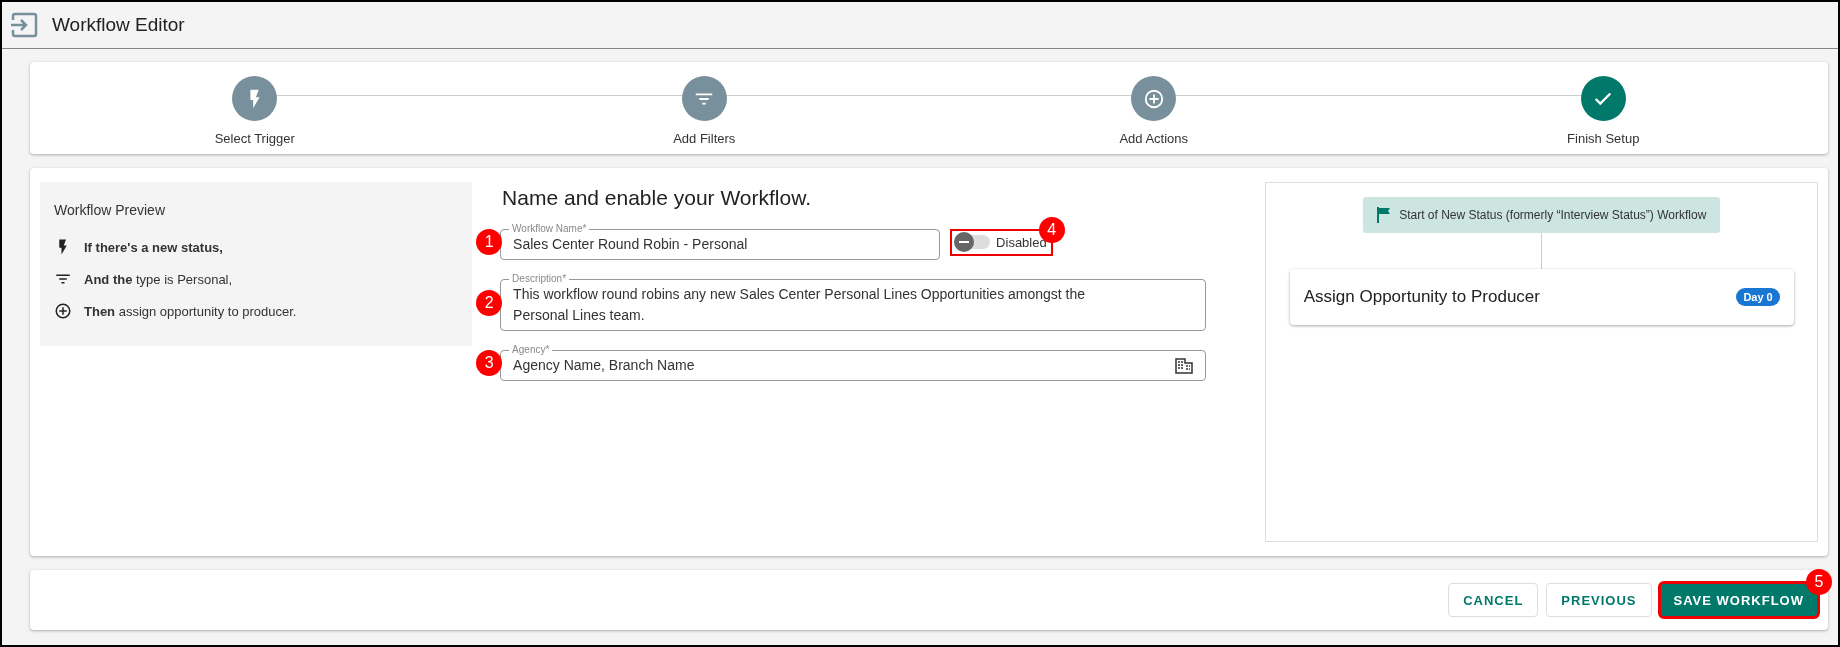 The height and width of the screenshot is (647, 1840). What do you see at coordinates (1553, 215) in the screenshot?
I see `start-node-text: Start of New Status (formerly “Interview Status”) Workflow` at bounding box center [1553, 215].